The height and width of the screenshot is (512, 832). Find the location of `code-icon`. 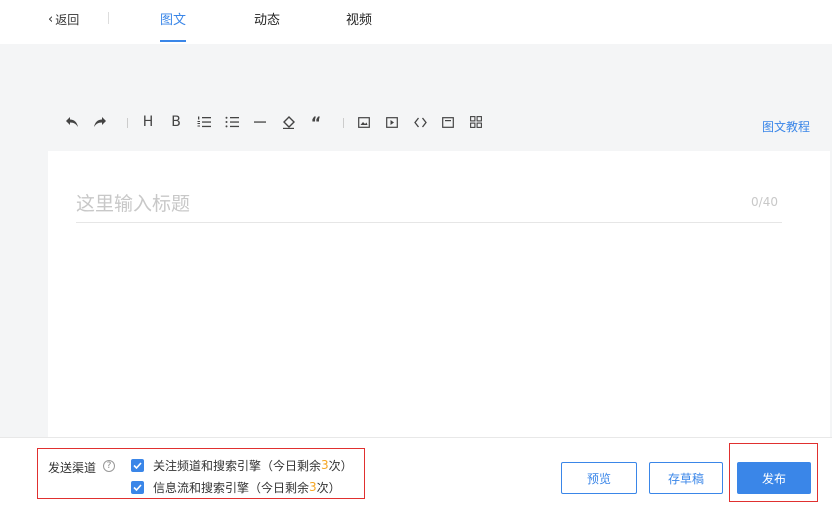

code-icon is located at coordinates (420, 122).